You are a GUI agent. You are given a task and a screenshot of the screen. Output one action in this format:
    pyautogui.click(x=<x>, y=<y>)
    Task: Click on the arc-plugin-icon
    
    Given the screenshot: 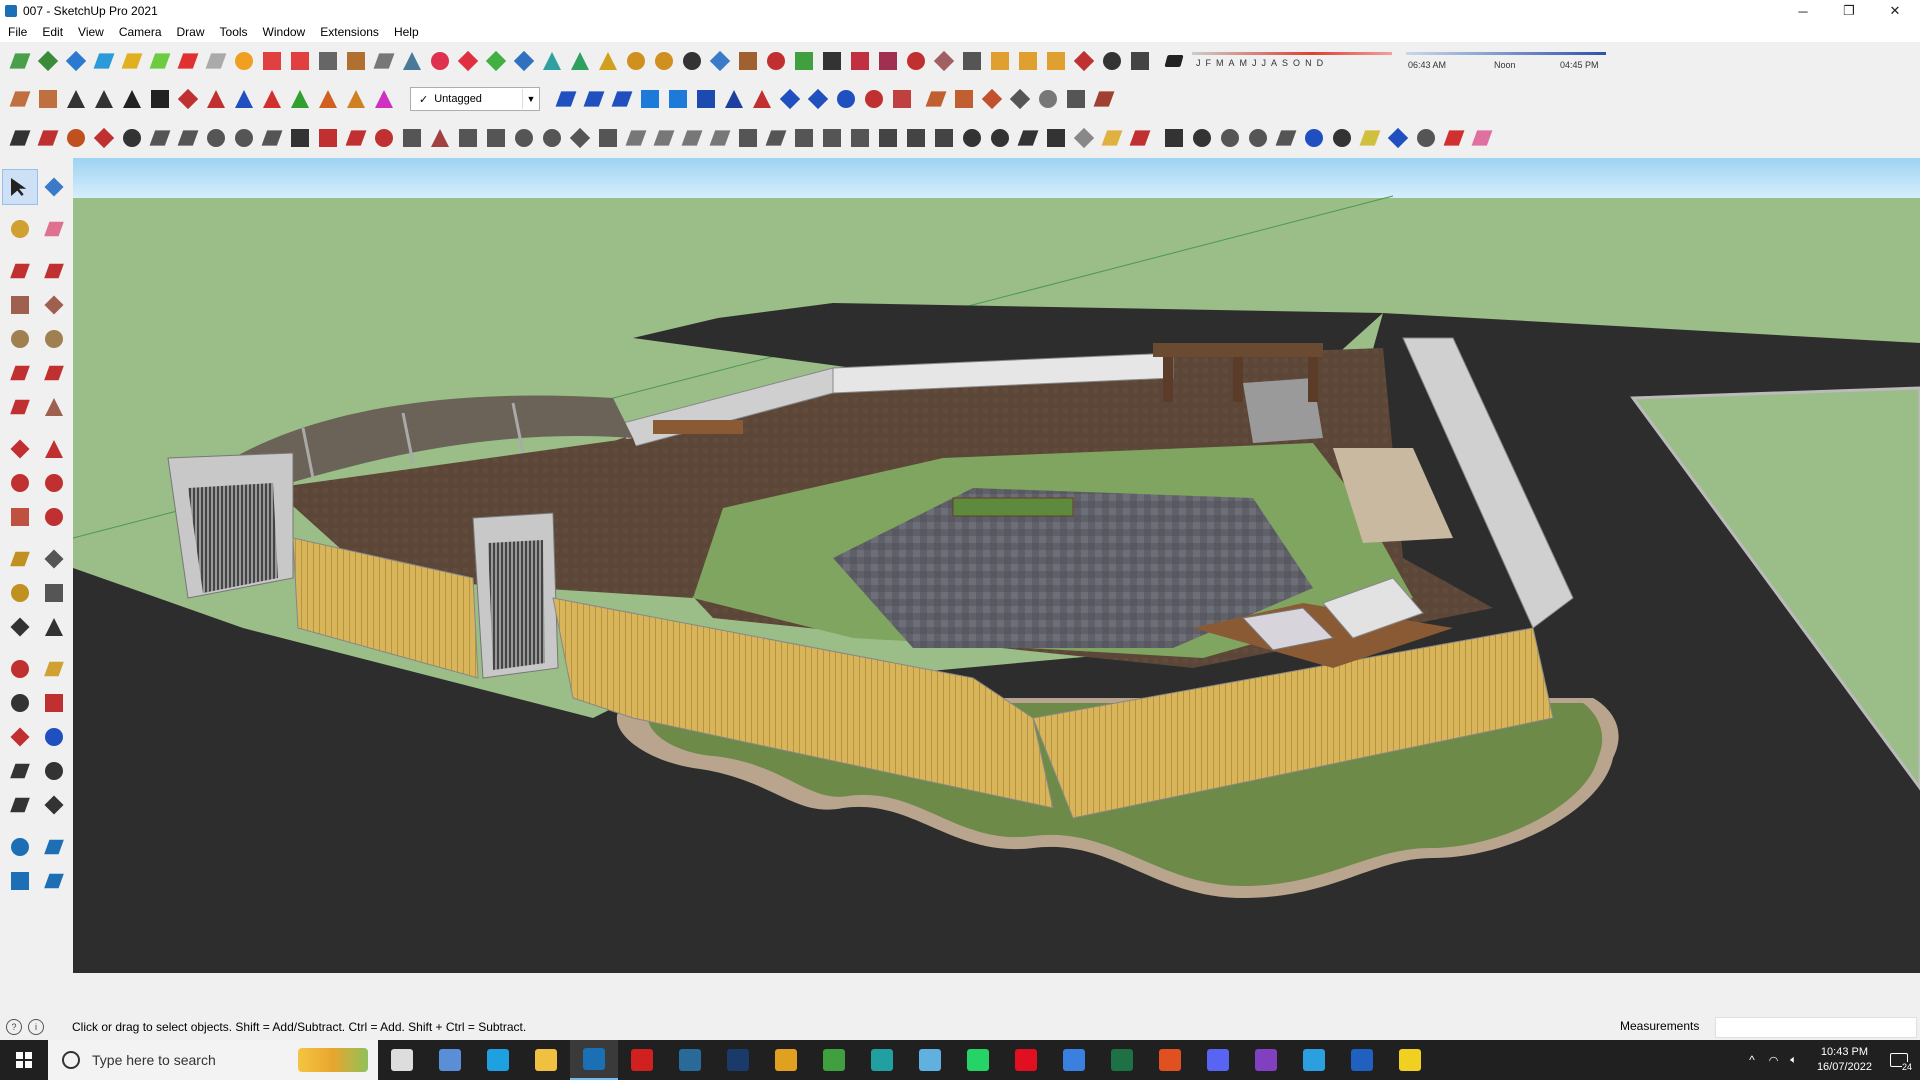 What is the action you would take?
    pyautogui.click(x=244, y=61)
    